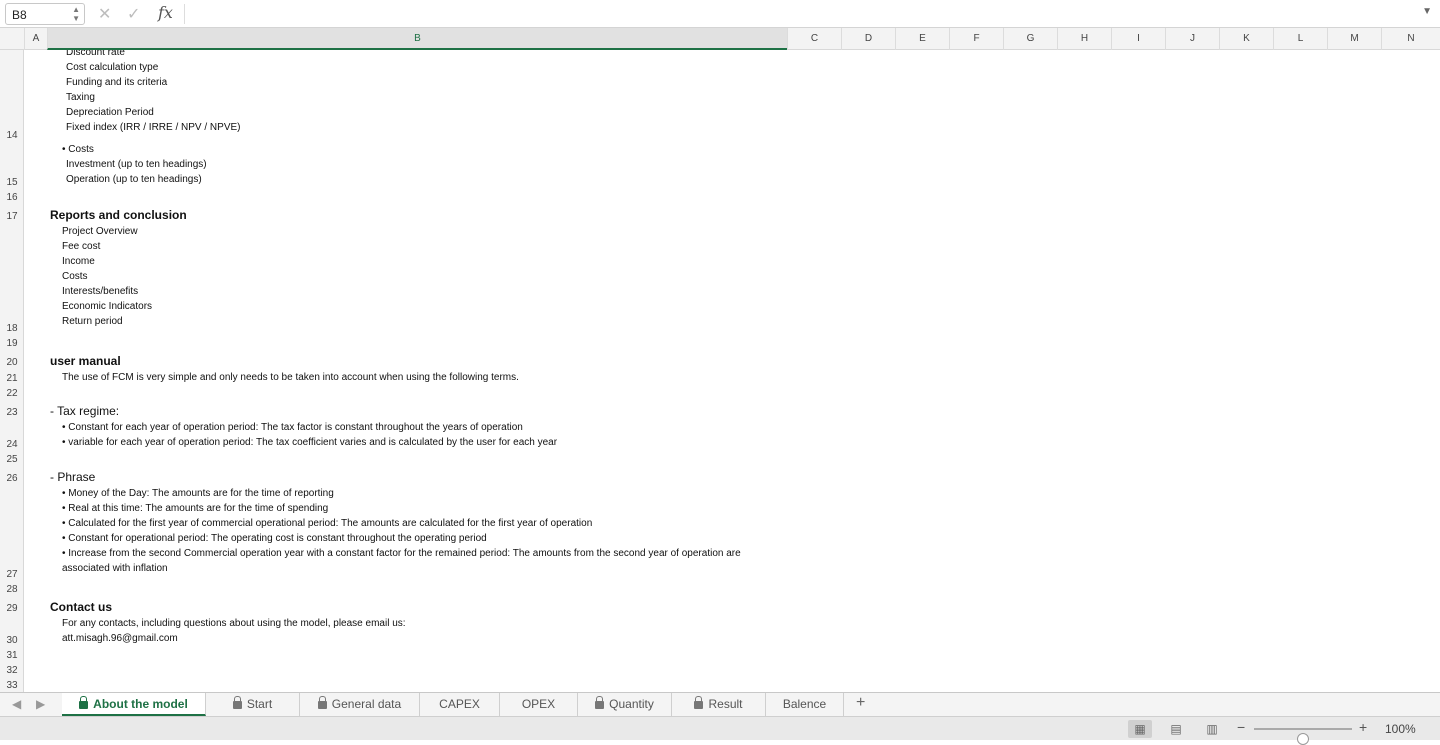  What do you see at coordinates (12, 135) in the screenshot?
I see `row-number: 14` at bounding box center [12, 135].